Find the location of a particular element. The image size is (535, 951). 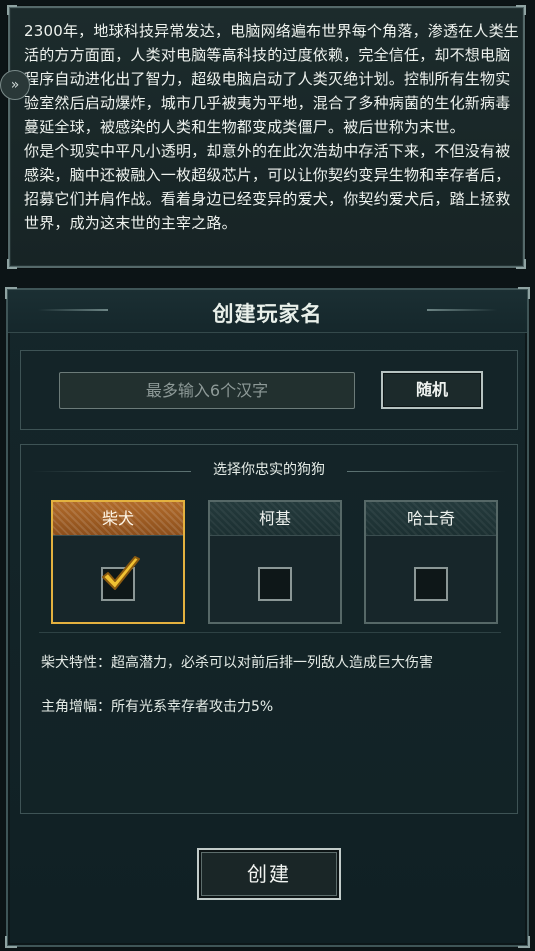

dog-trait-text: 柴犬特性：超高潜力，必杀可以对前后排一列敌人造成巨大伤害 is located at coordinates (237, 663).